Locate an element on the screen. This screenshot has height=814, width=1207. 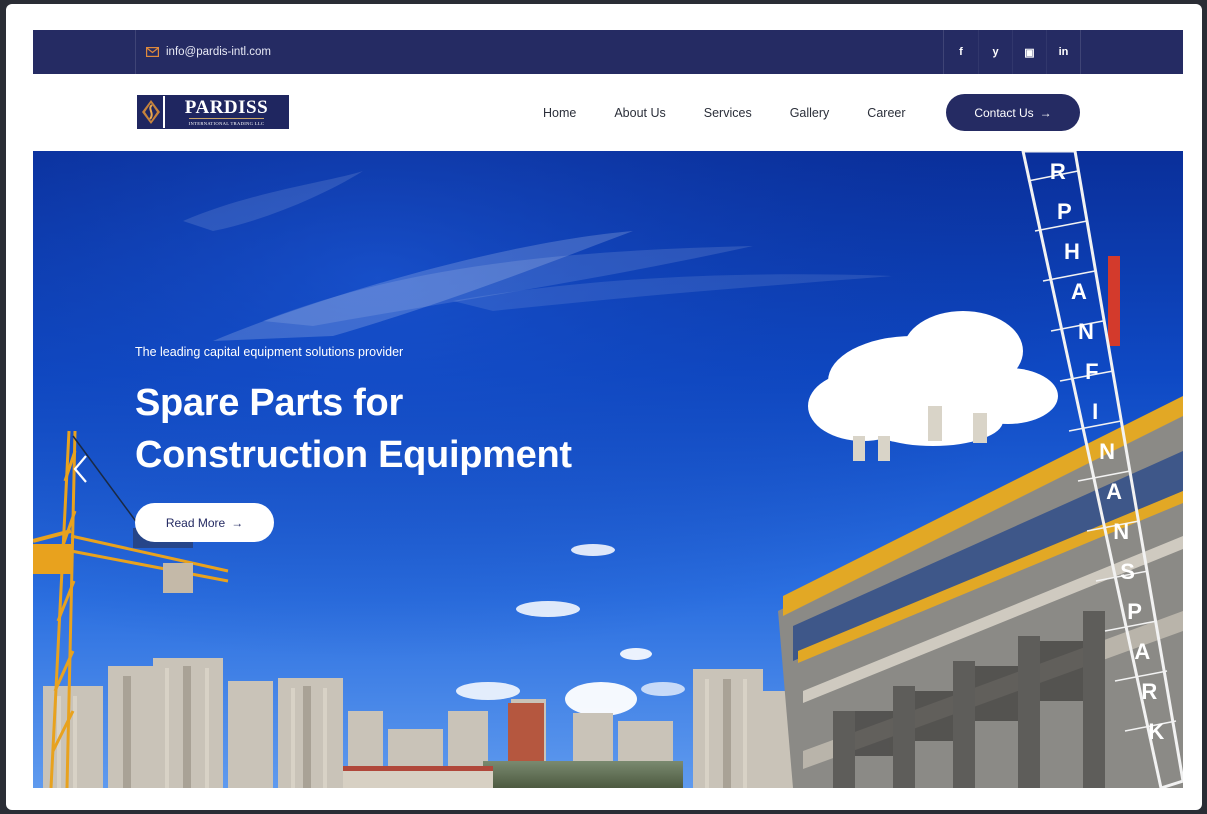
main-nav: Home About Us Services Gallery Career is located at coordinates (724, 112).